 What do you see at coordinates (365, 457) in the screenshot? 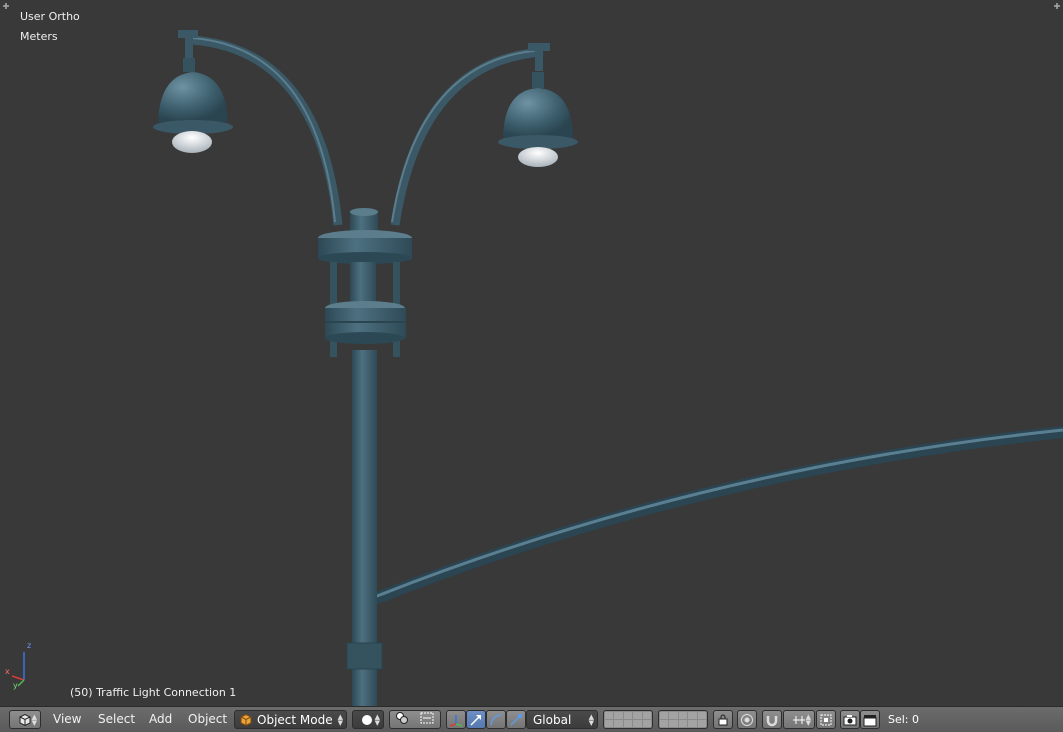
I see `main-pole` at bounding box center [365, 457].